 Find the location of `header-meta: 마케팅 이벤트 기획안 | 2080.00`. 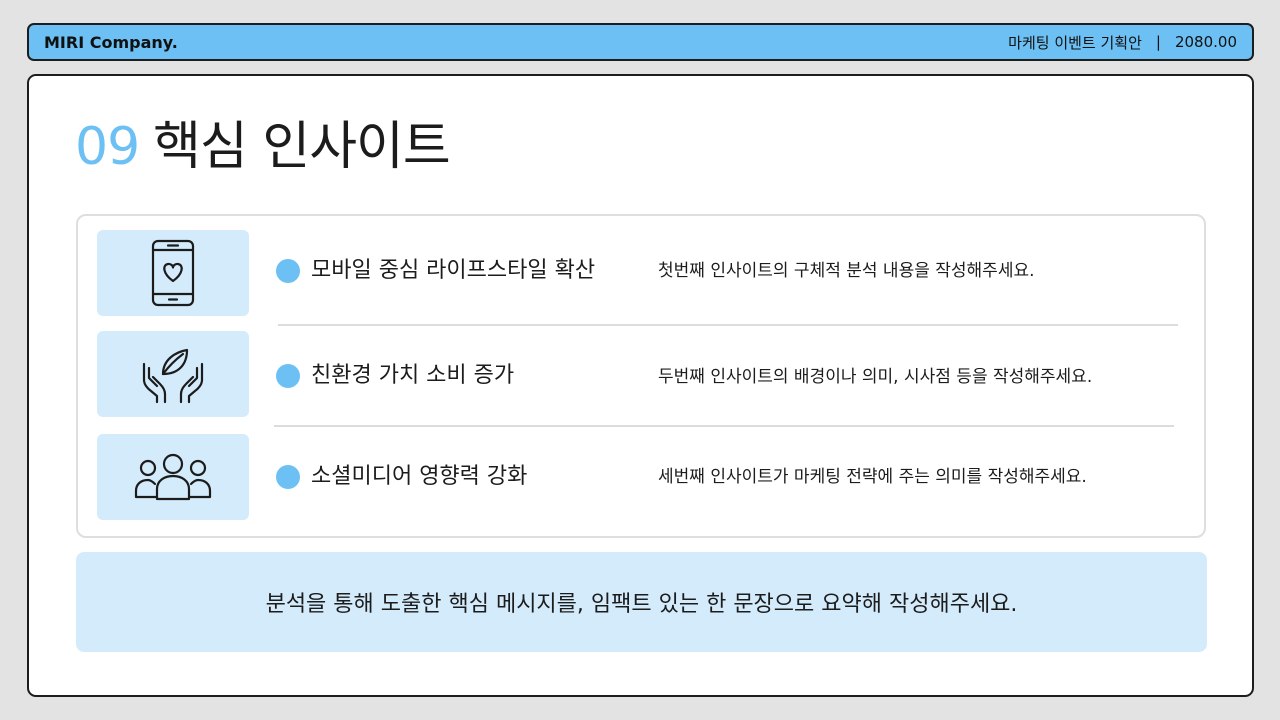

header-meta: 마케팅 이벤트 기획안 | 2080.00 is located at coordinates (1122, 42).